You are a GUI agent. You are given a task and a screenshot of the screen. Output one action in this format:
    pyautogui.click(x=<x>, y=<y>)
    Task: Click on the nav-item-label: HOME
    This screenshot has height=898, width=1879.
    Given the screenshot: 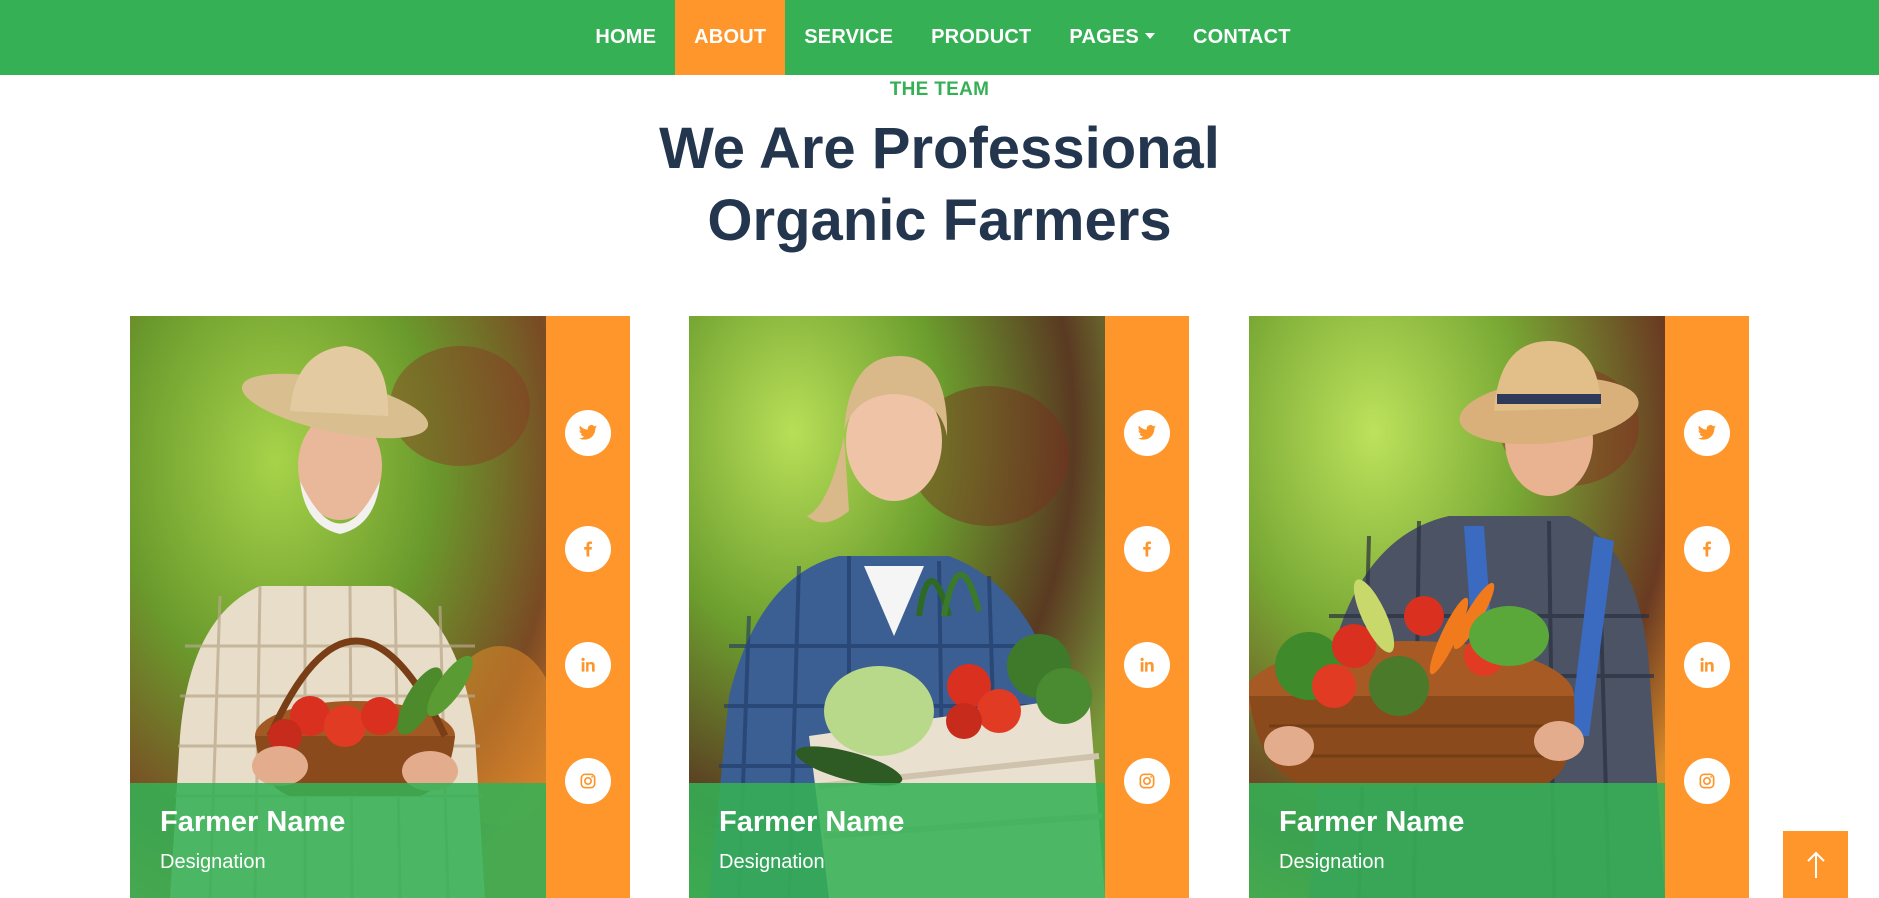 What is the action you would take?
    pyautogui.click(x=626, y=37)
    